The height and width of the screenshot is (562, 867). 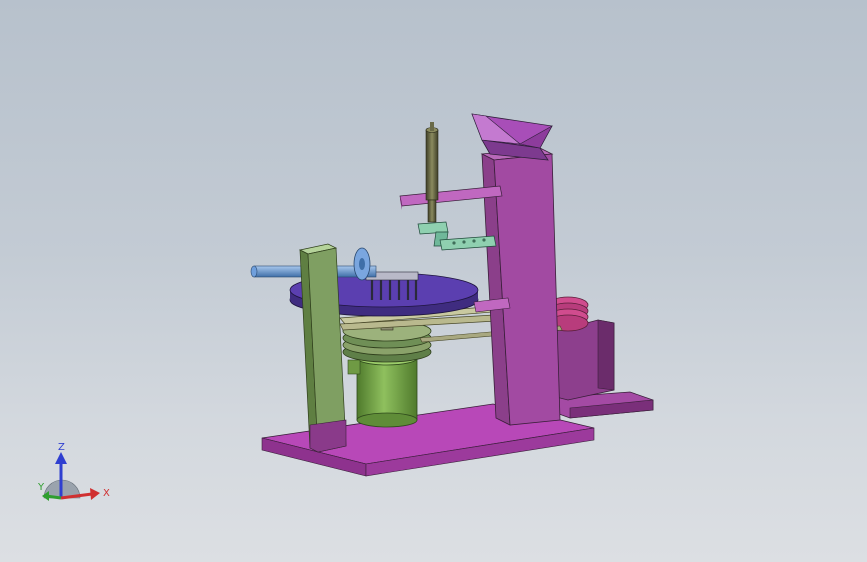 What do you see at coordinates (75, 474) in the screenshot?
I see `orientation-triad: Z X Y` at bounding box center [75, 474].